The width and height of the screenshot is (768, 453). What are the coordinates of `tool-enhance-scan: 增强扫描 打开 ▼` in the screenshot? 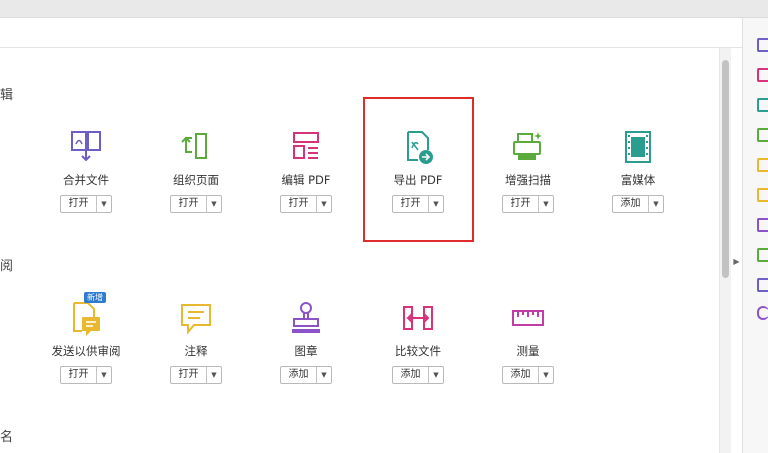 It's located at (528, 170).